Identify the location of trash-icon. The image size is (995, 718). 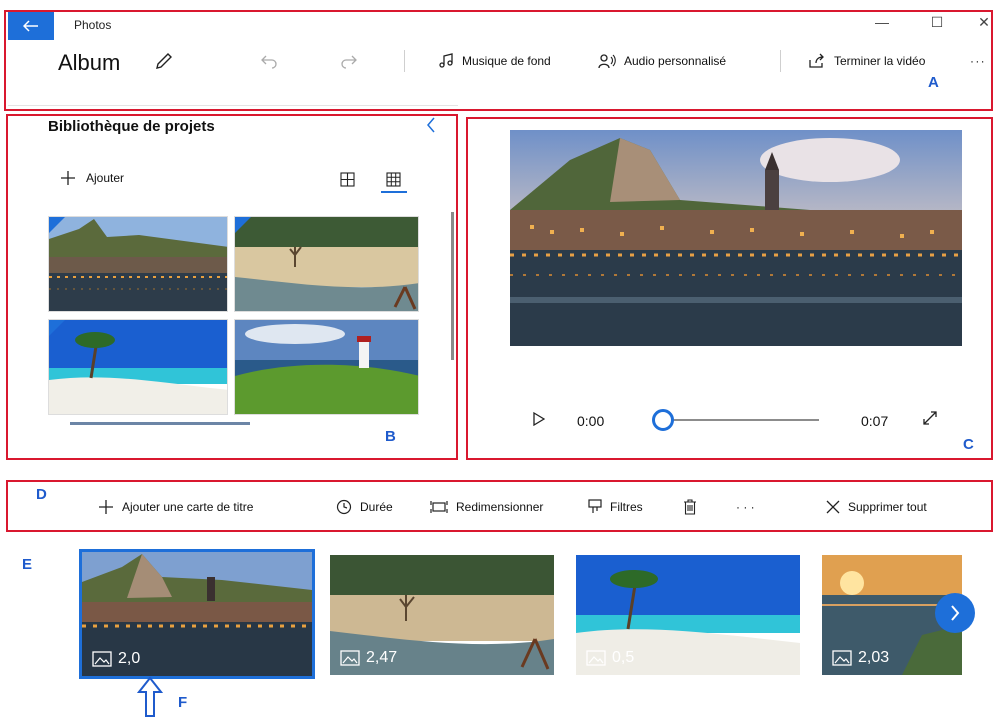
(690, 507).